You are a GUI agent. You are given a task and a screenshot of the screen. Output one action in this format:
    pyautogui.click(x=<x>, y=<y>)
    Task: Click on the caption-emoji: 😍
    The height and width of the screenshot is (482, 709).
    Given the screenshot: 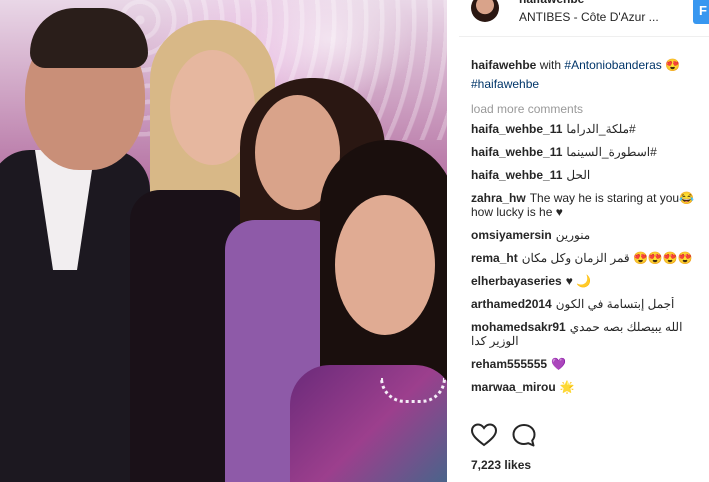 What is the action you would take?
    pyautogui.click(x=673, y=65)
    